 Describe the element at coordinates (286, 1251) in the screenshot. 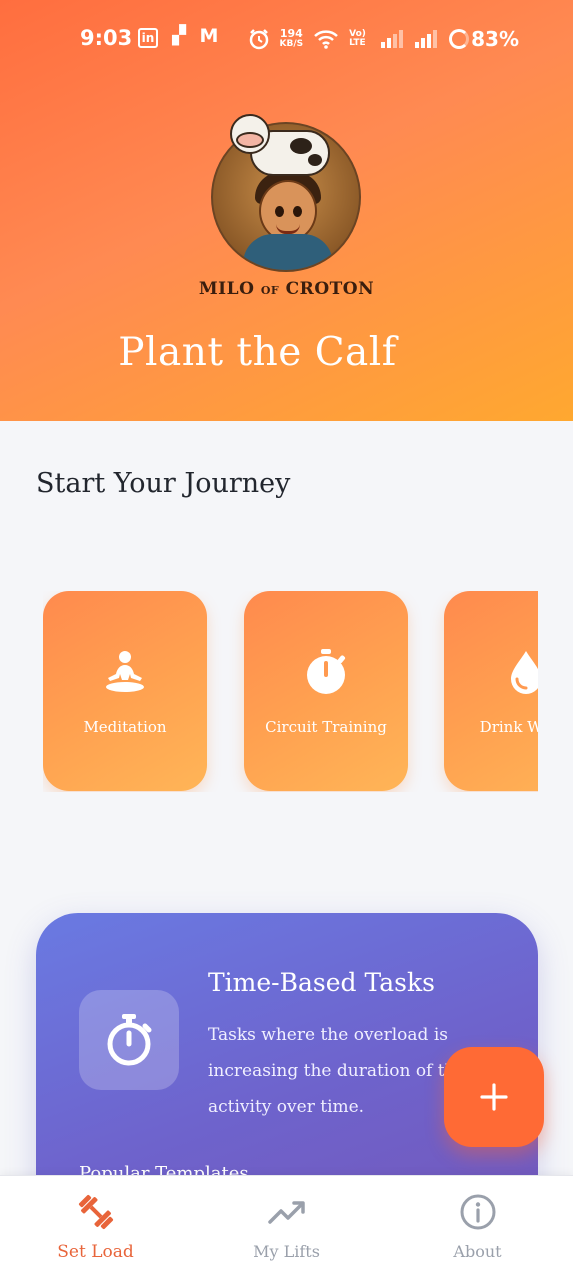

I see `nav-label: My Lifts` at that location.